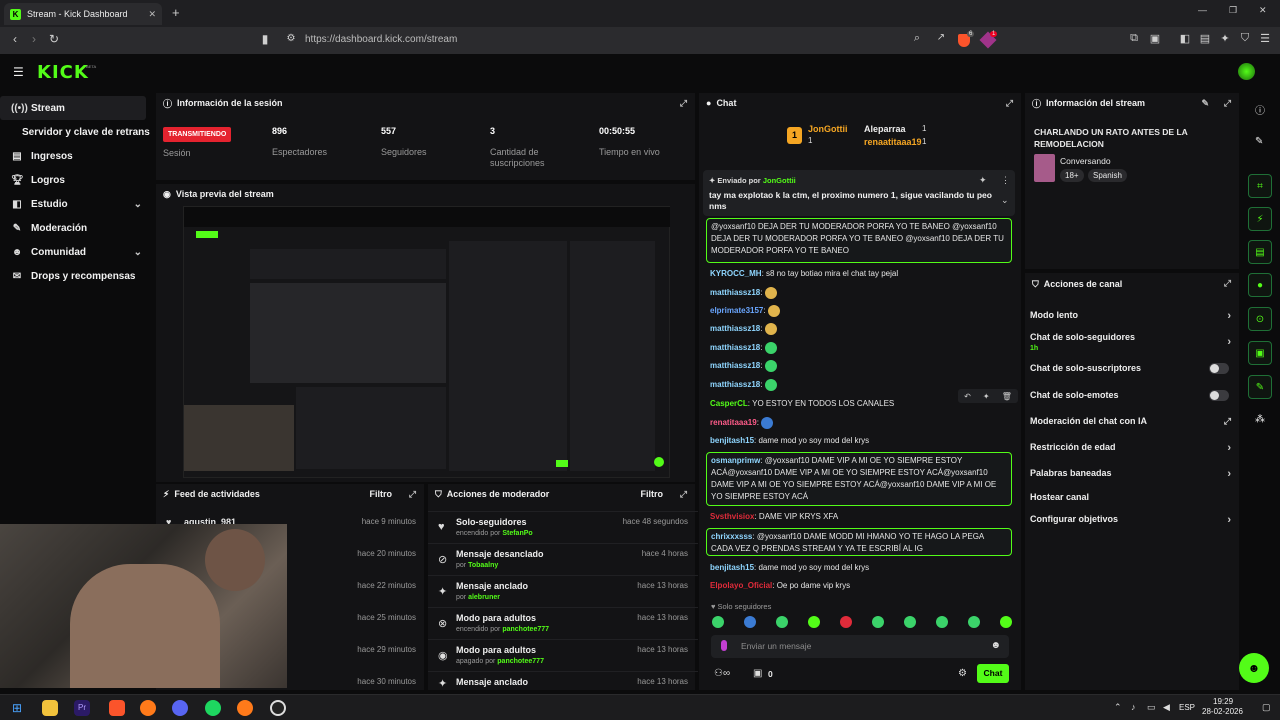 The width and height of the screenshot is (1280, 720). I want to click on address-bar: https://dashboard.kick.com/stream, so click(381, 39).